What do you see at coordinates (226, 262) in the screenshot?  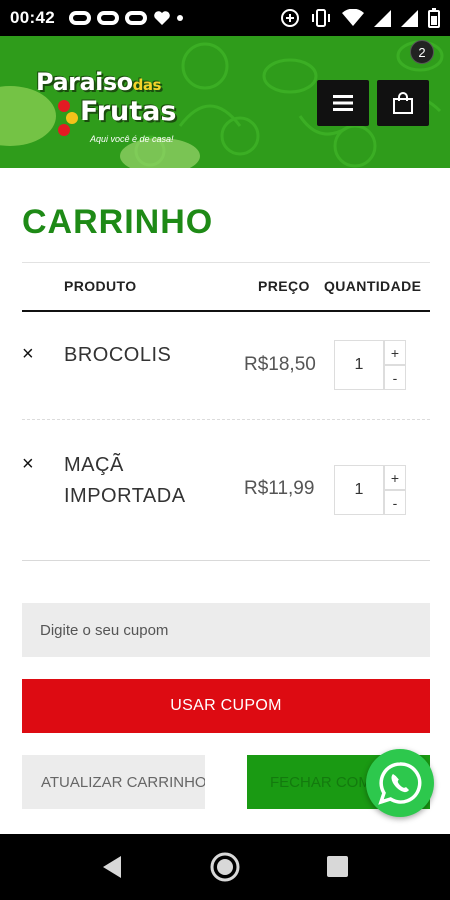 I see `table-top-divider` at bounding box center [226, 262].